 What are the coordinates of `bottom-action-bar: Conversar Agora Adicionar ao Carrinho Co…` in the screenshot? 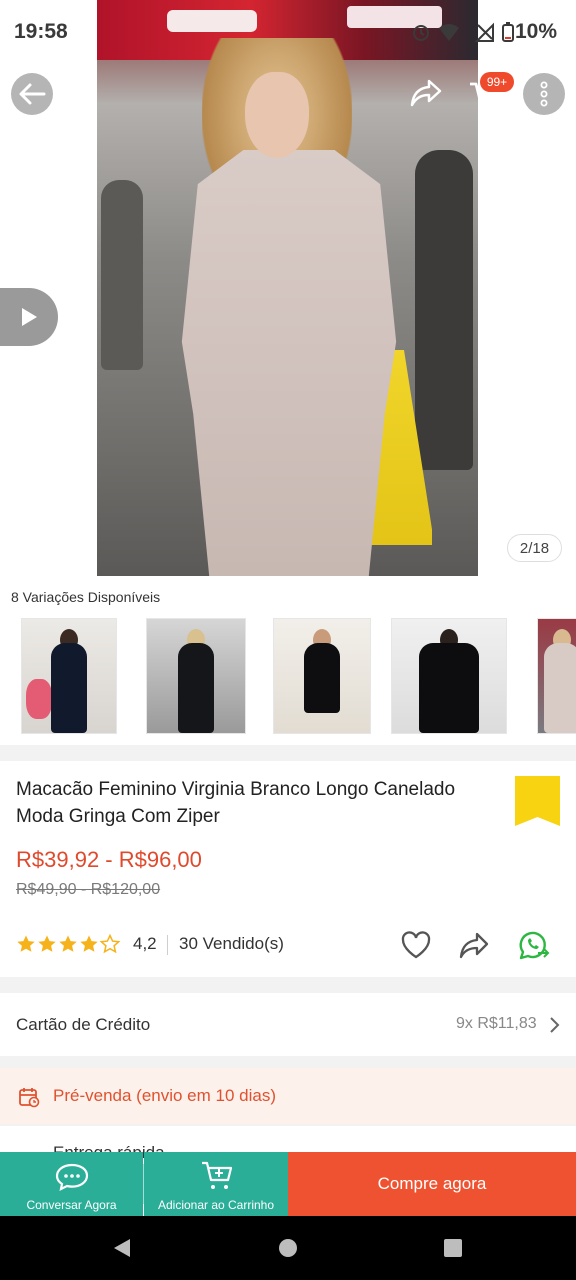 It's located at (288, 1184).